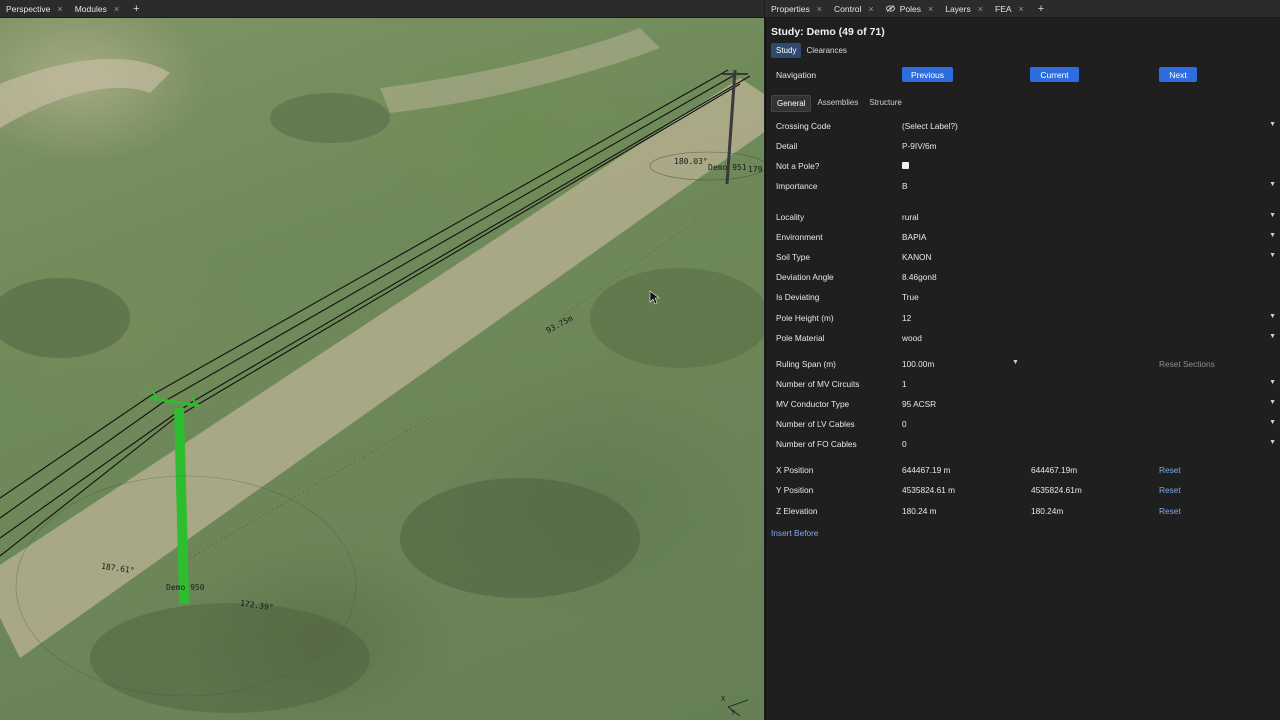 This screenshot has height=720, width=1280. Describe the element at coordinates (912, 338) in the screenshot. I see `pole-material-select: wood` at that location.